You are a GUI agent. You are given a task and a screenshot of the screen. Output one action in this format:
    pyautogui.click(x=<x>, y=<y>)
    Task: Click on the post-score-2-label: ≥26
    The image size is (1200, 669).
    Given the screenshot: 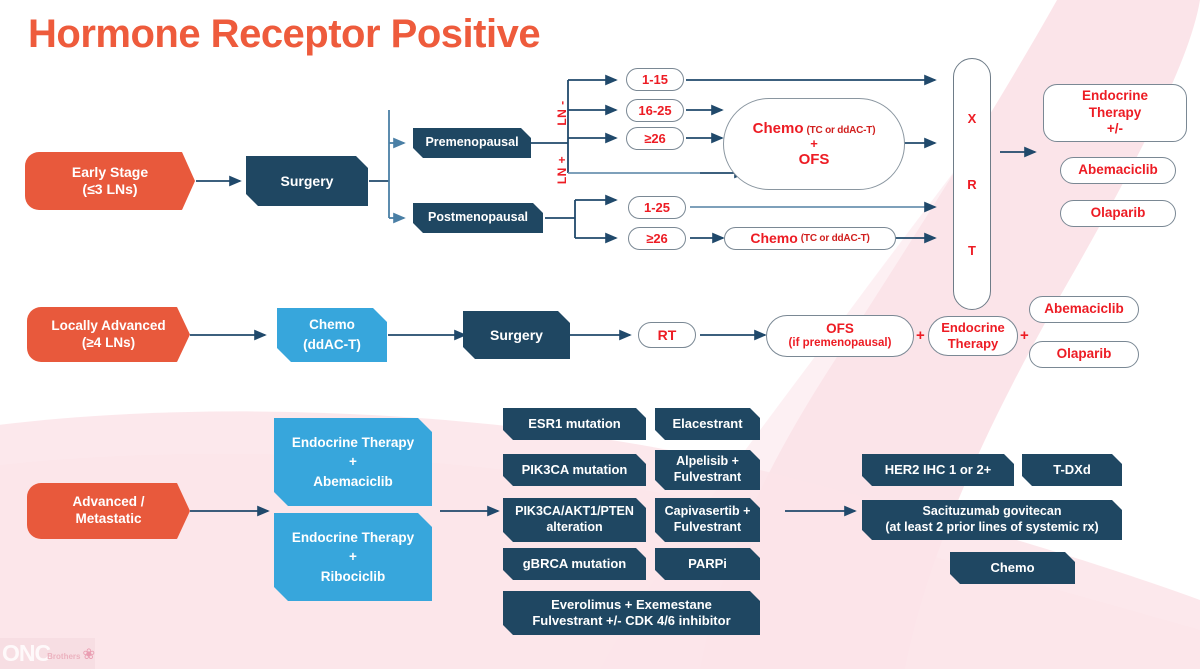 What is the action you would take?
    pyautogui.click(x=657, y=238)
    